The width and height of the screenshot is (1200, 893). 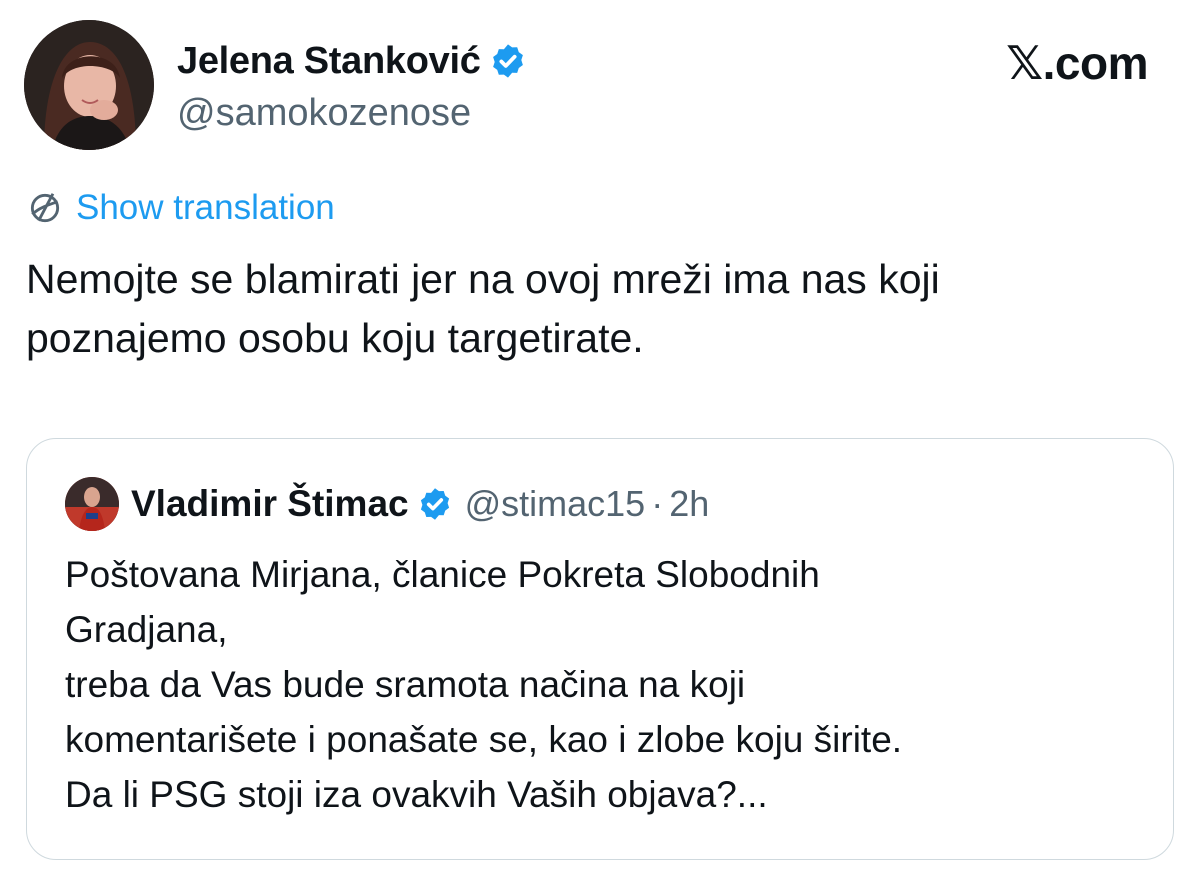 I want to click on author-name: Jelena Stanković, so click(x=329, y=61).